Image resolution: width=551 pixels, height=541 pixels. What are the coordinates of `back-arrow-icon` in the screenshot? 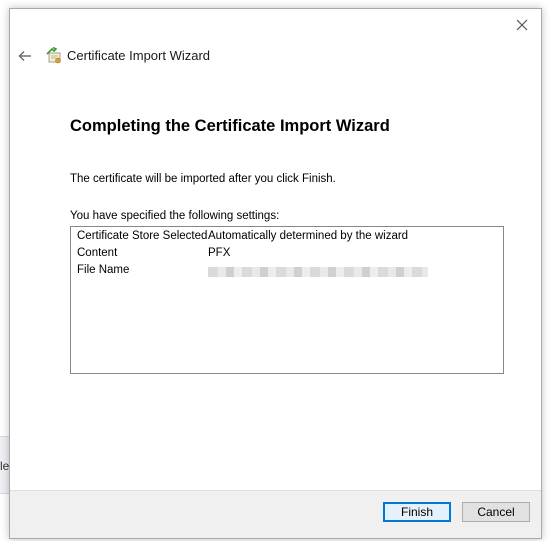 It's located at (24, 56).